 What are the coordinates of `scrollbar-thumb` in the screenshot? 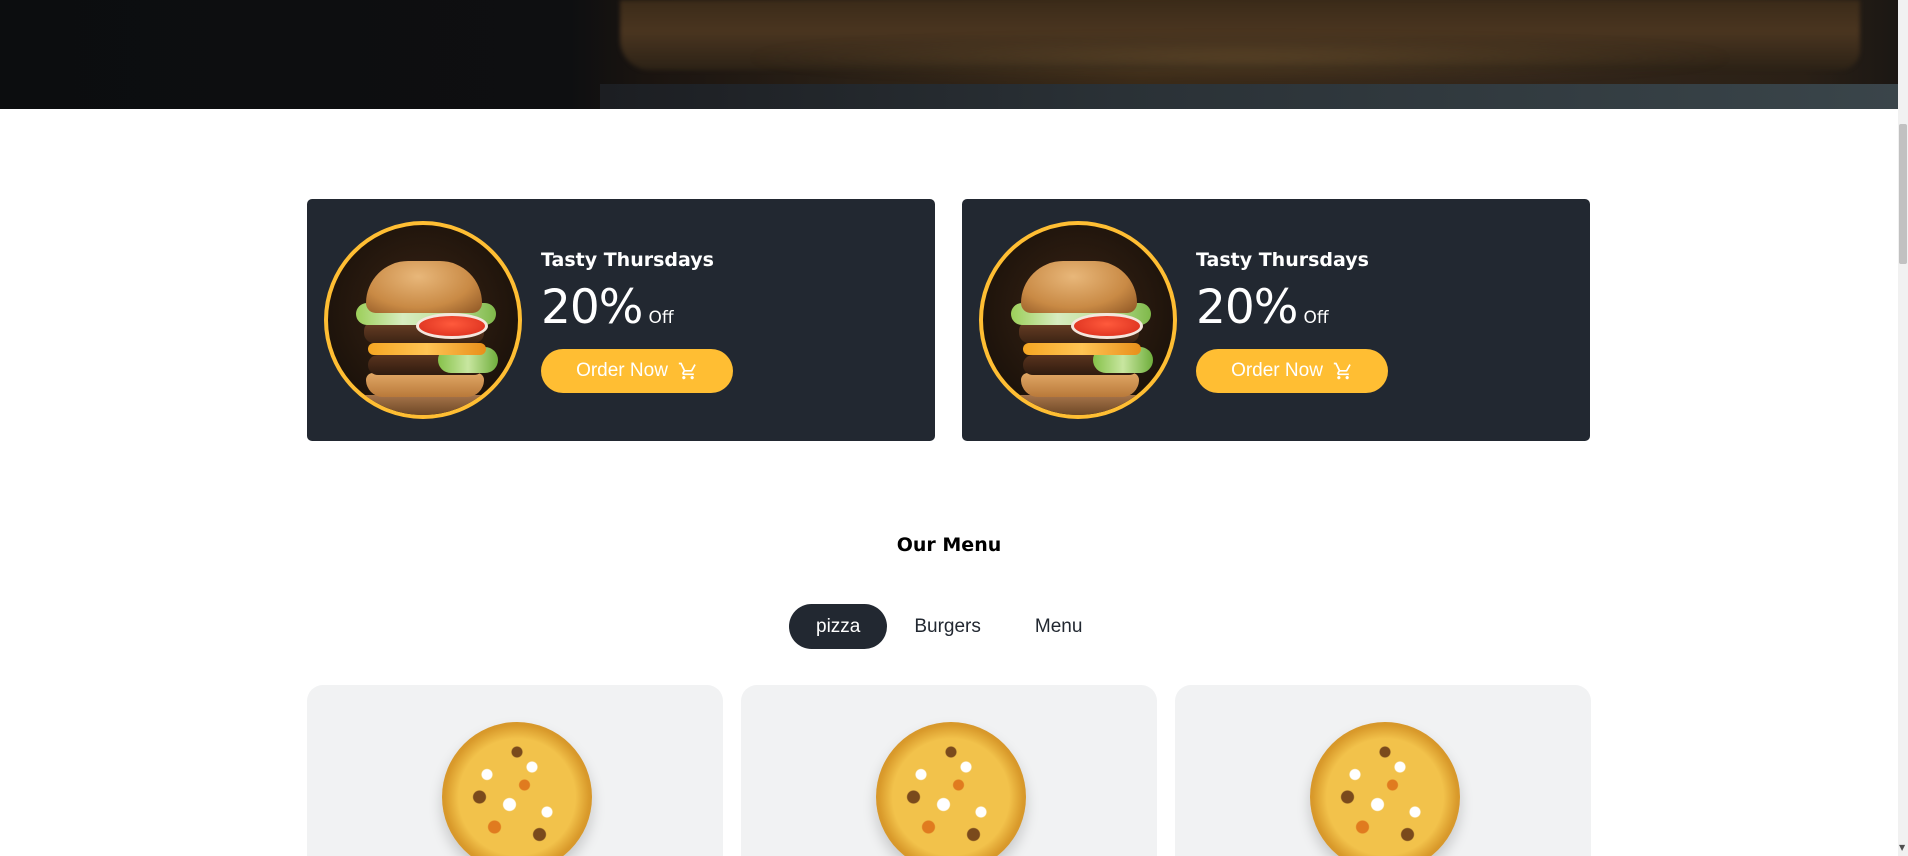 It's located at (1903, 194).